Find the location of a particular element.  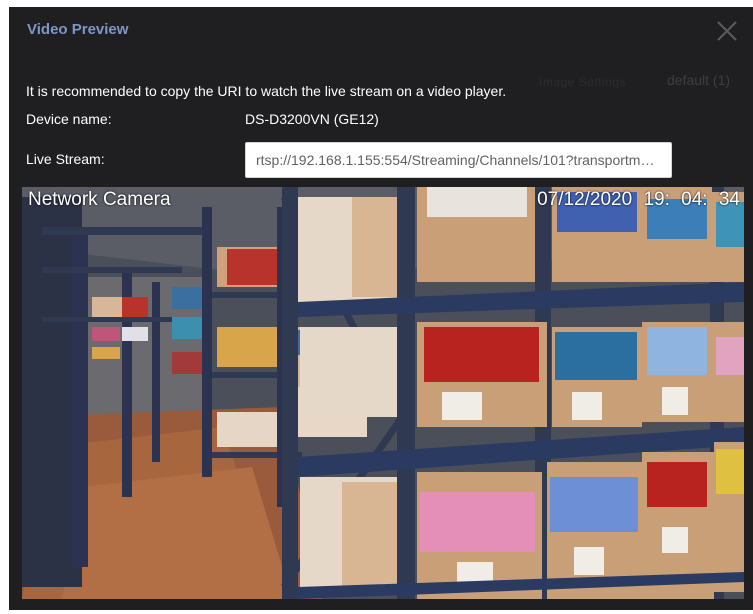

close-button is located at coordinates (727, 31).